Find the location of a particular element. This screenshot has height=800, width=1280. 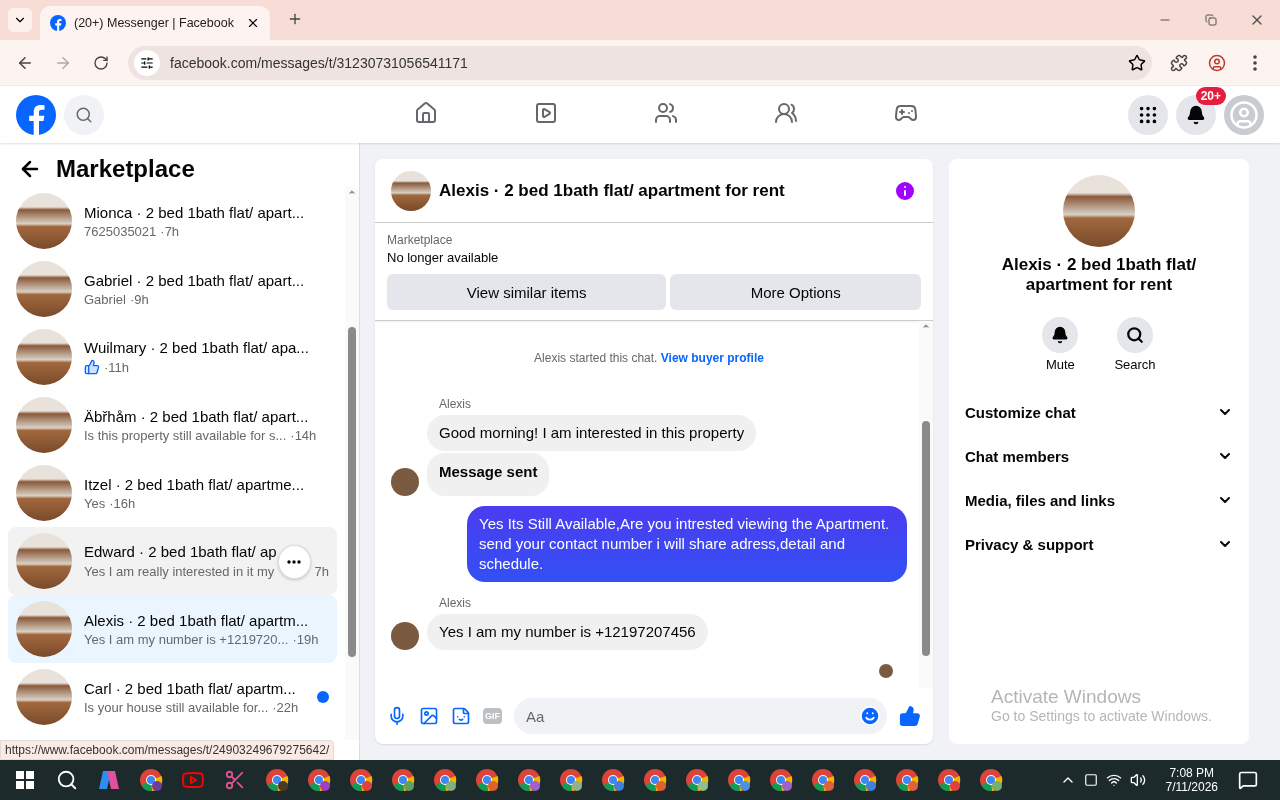

image-icon is located at coordinates (429, 716).